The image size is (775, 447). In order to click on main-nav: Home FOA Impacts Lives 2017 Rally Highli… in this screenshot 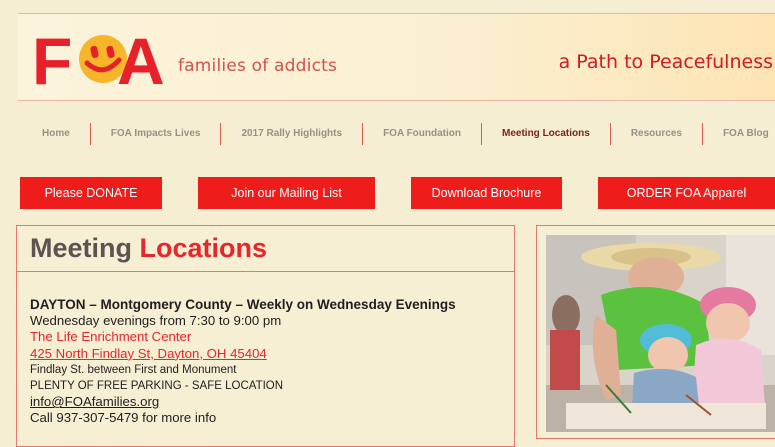, I will do `click(396, 134)`.